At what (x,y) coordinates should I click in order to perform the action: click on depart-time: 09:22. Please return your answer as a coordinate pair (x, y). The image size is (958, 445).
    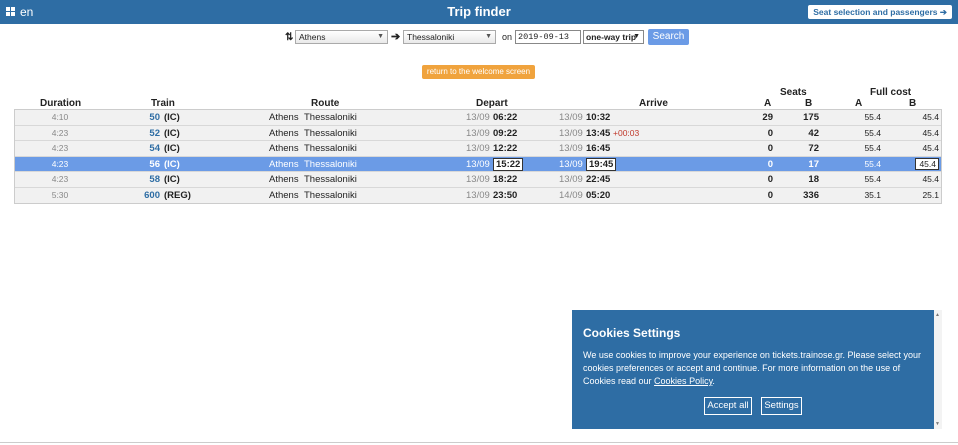
    Looking at the image, I should click on (505, 133).